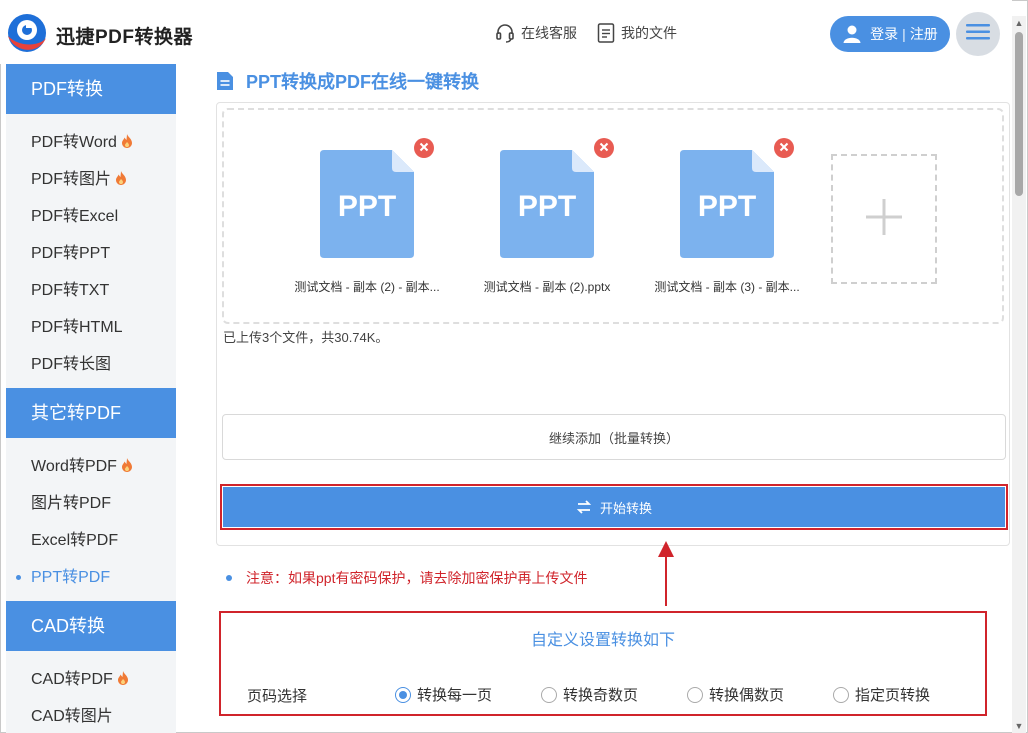  What do you see at coordinates (603, 663) in the screenshot?
I see `custom-settings-panel: 自定义设置转换如下 页码选择 转换每一页 转换奇数页 转换偶数页 指定页转换` at bounding box center [603, 663].